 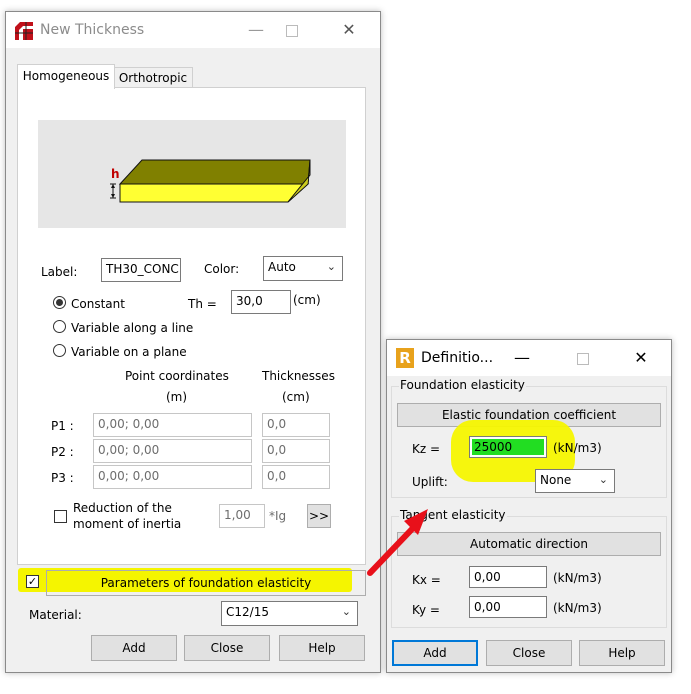 What do you see at coordinates (172, 425) in the screenshot?
I see `p1-coords-input: 0,00; 0,00` at bounding box center [172, 425].